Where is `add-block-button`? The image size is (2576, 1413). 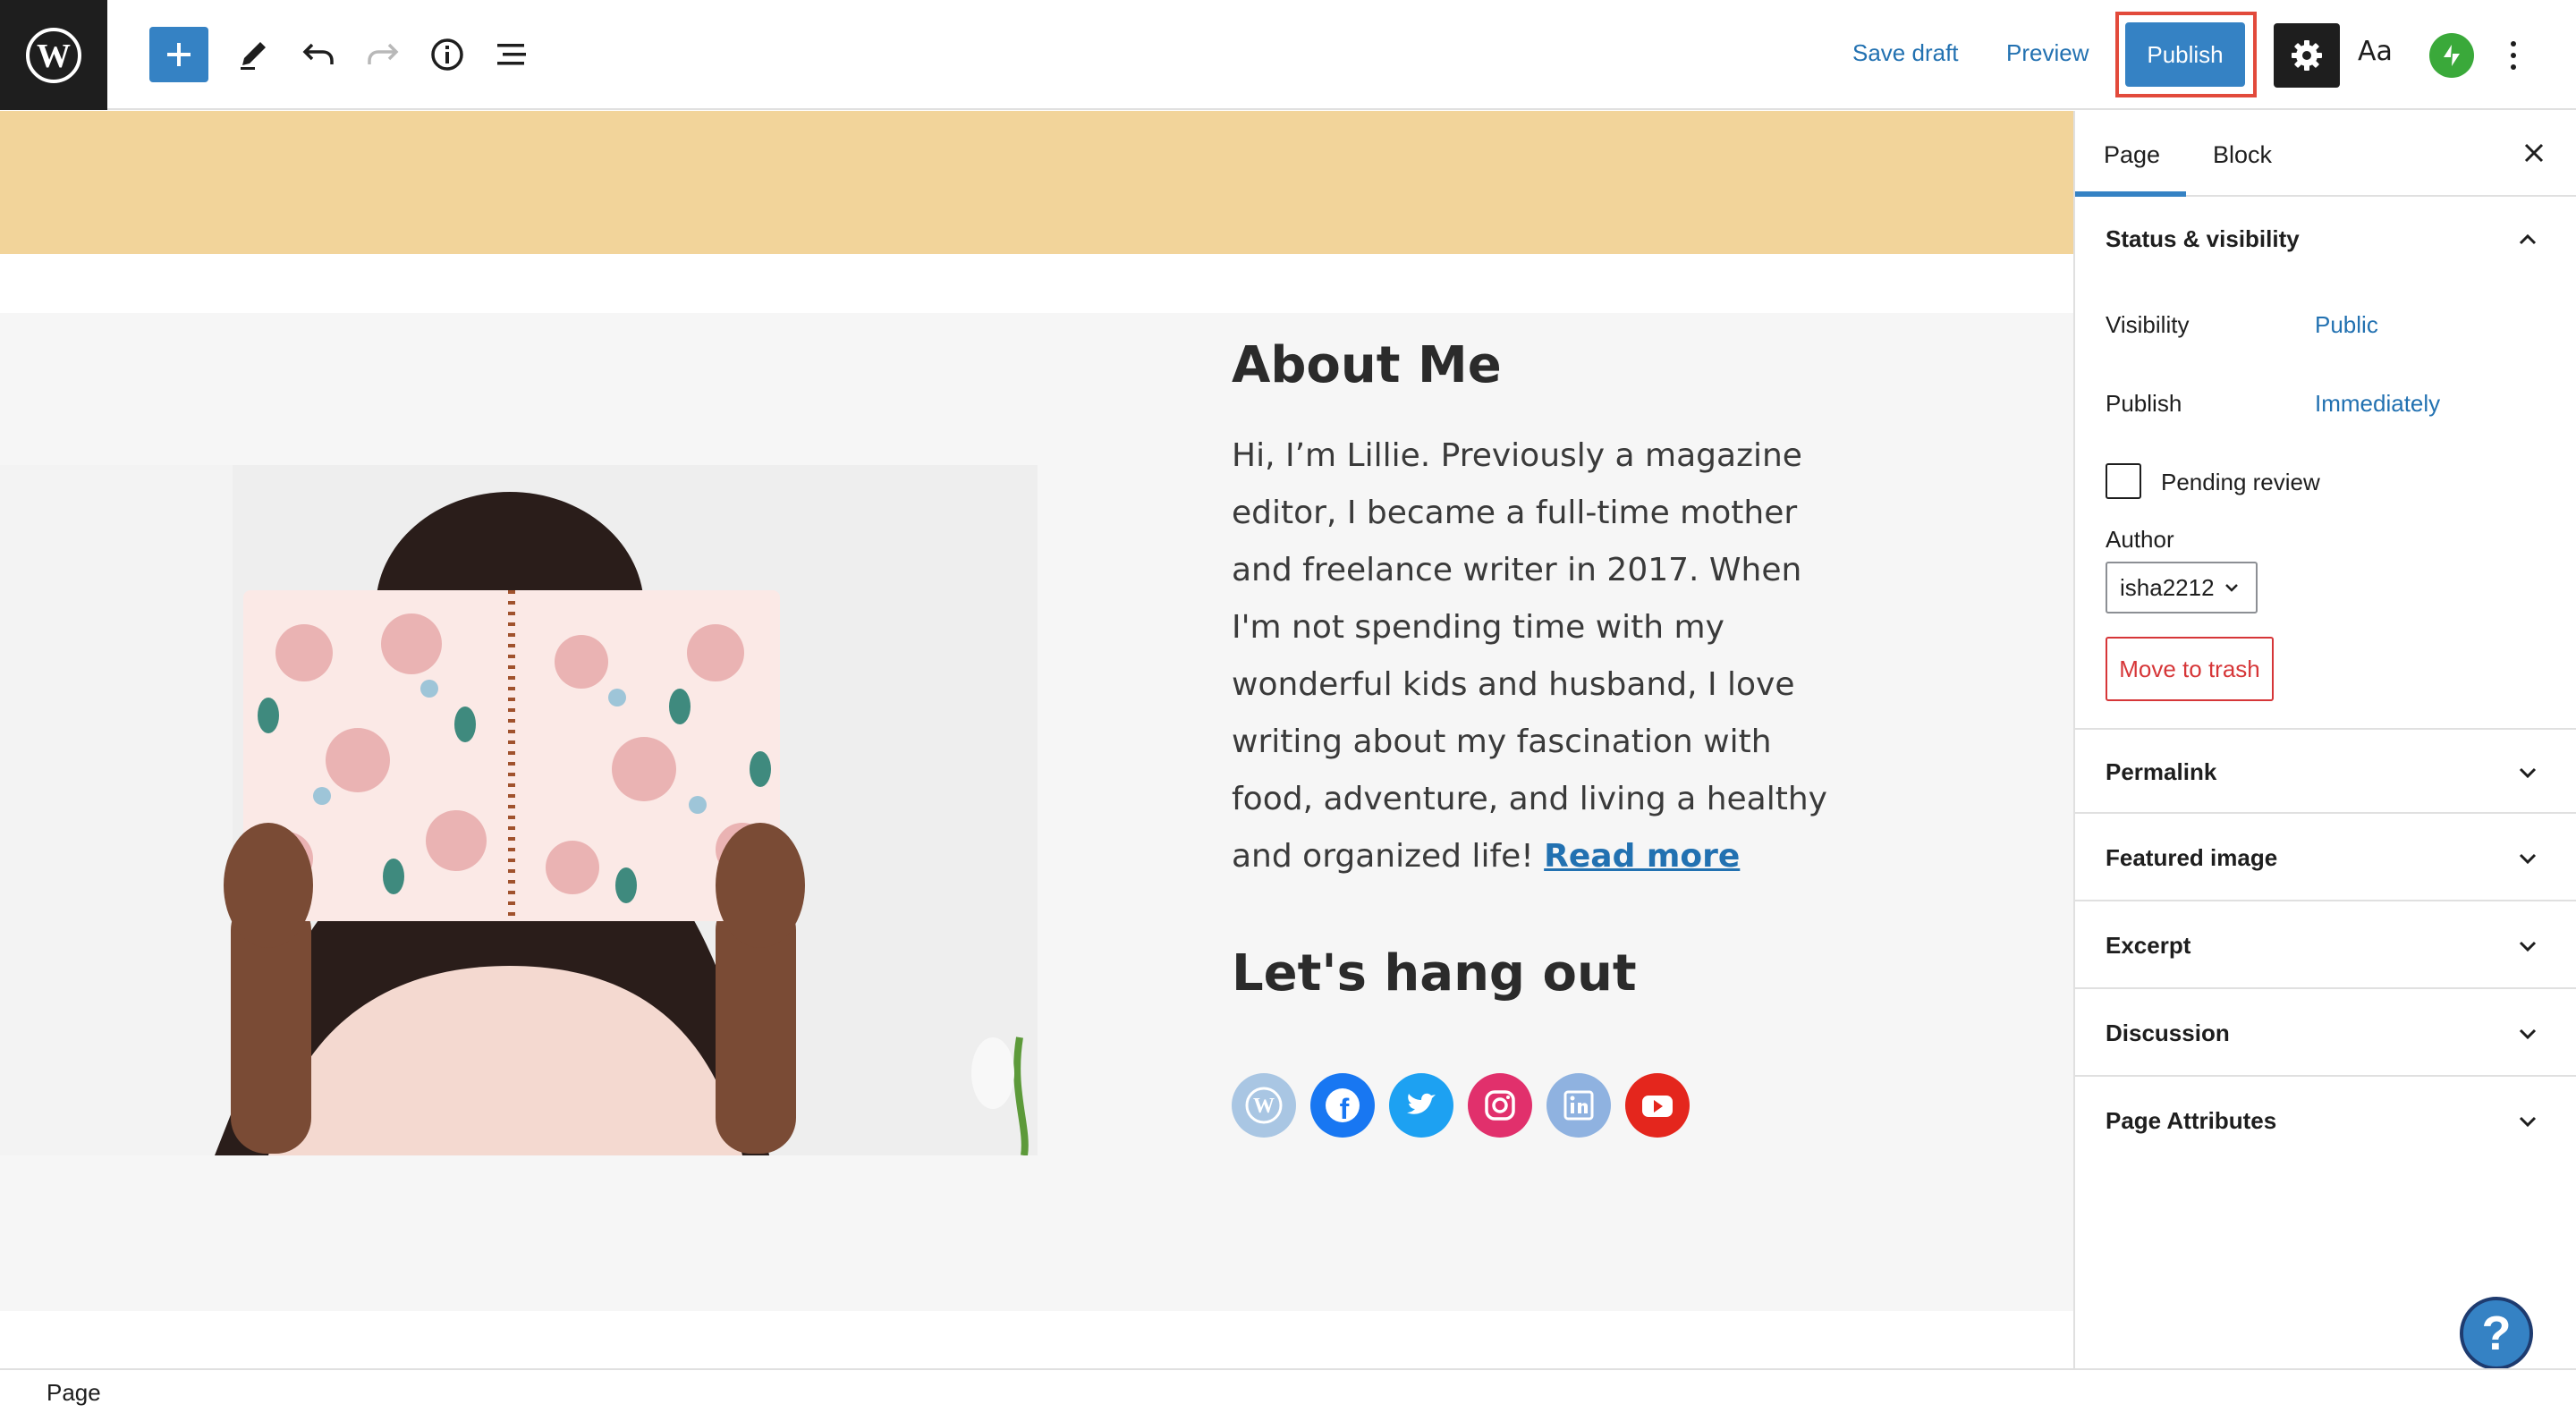
add-block-button is located at coordinates (178, 54).